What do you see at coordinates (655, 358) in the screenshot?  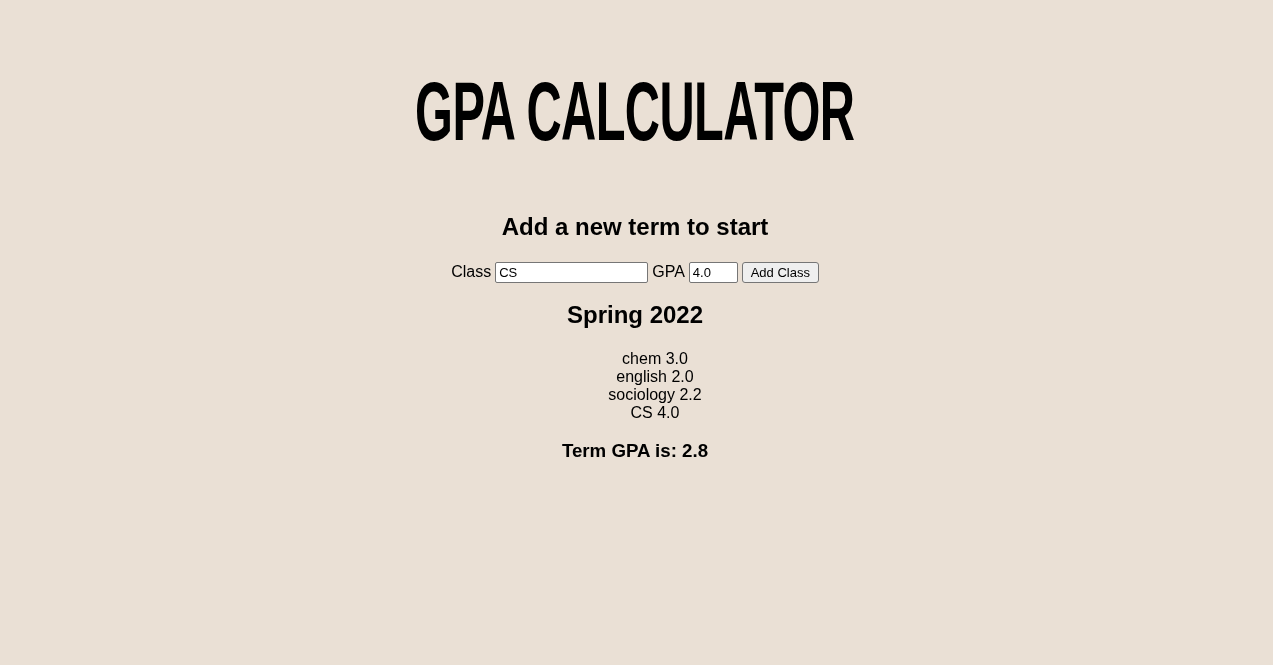 I see `class-entry: chem 3.0` at bounding box center [655, 358].